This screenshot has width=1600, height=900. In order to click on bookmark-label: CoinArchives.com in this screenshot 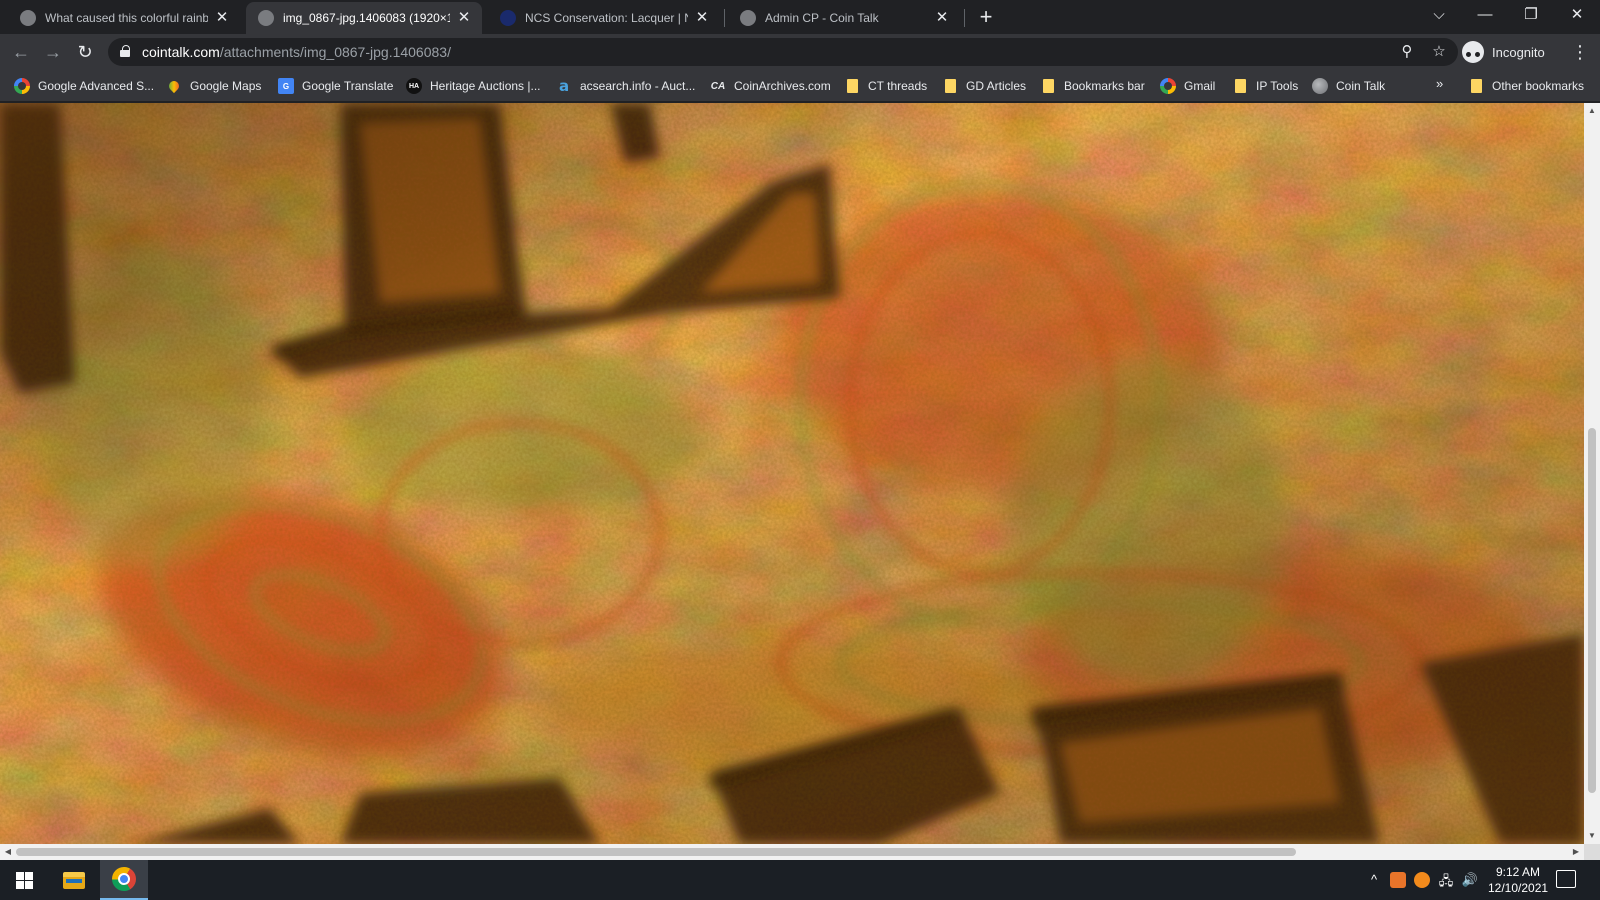, I will do `click(782, 86)`.